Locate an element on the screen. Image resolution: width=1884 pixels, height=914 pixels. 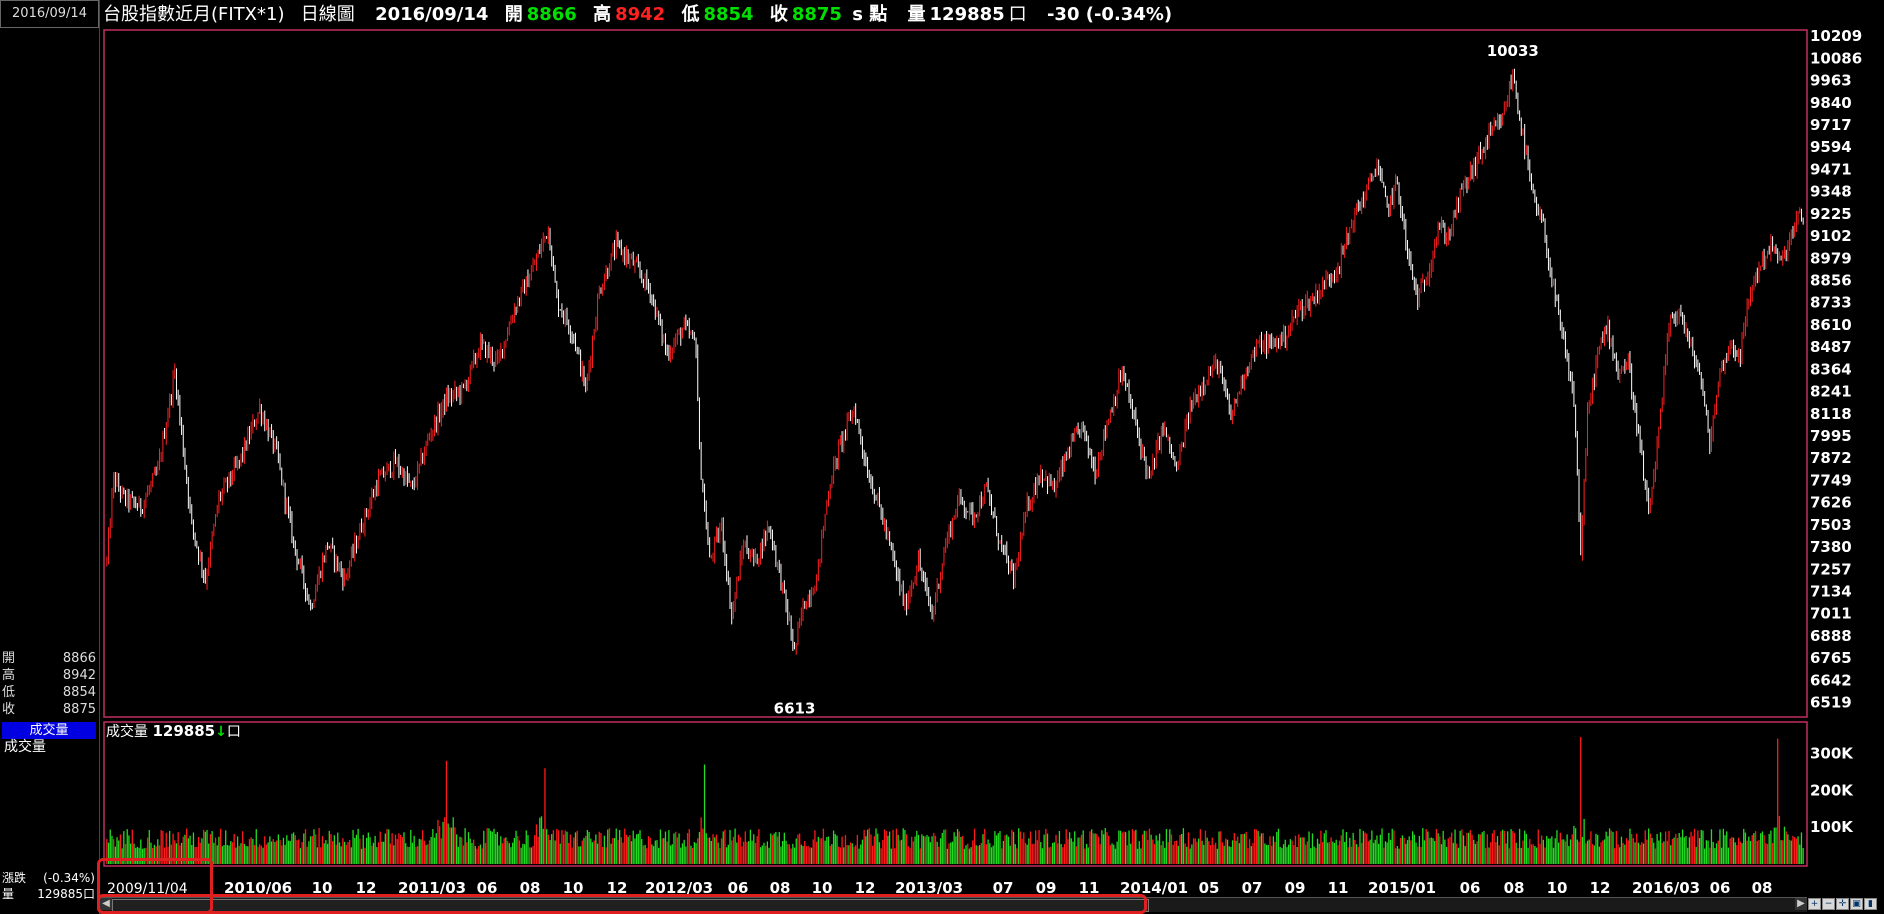
price-y-tick-label: 6642 is located at coordinates (1831, 680).